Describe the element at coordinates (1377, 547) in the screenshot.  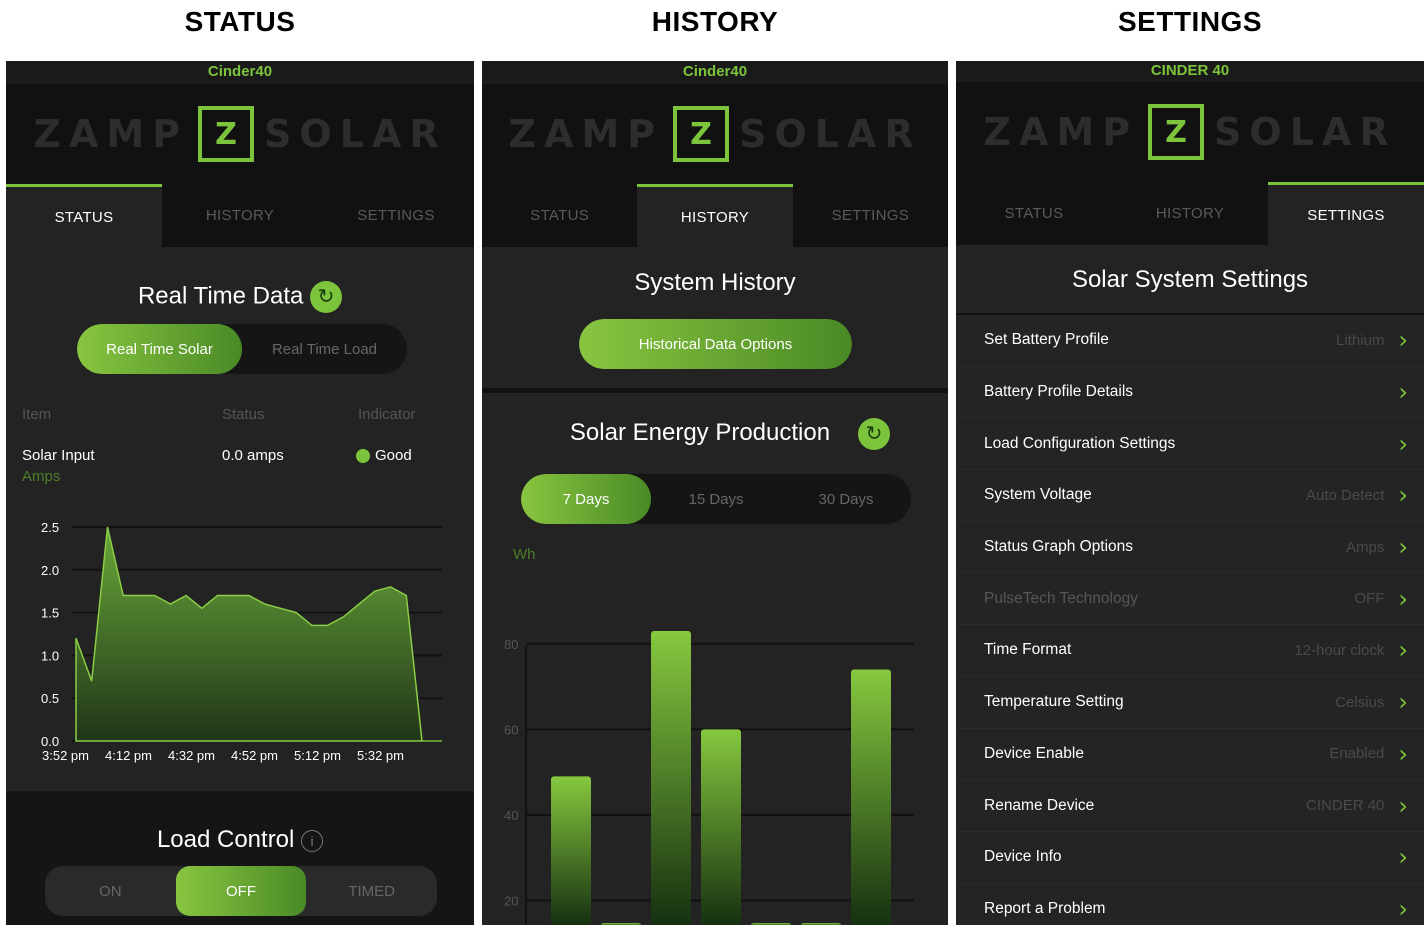
I see `settings-row-value: Amps ›` at that location.